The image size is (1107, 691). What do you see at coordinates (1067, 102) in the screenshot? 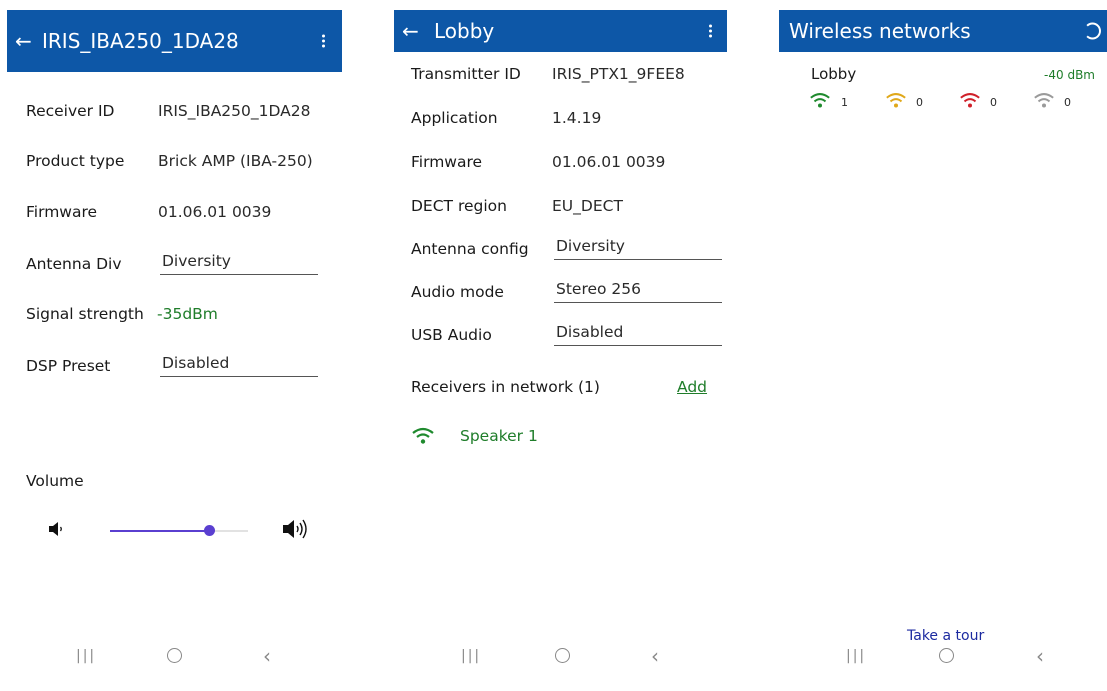
I see `grey-count: 0` at bounding box center [1067, 102].